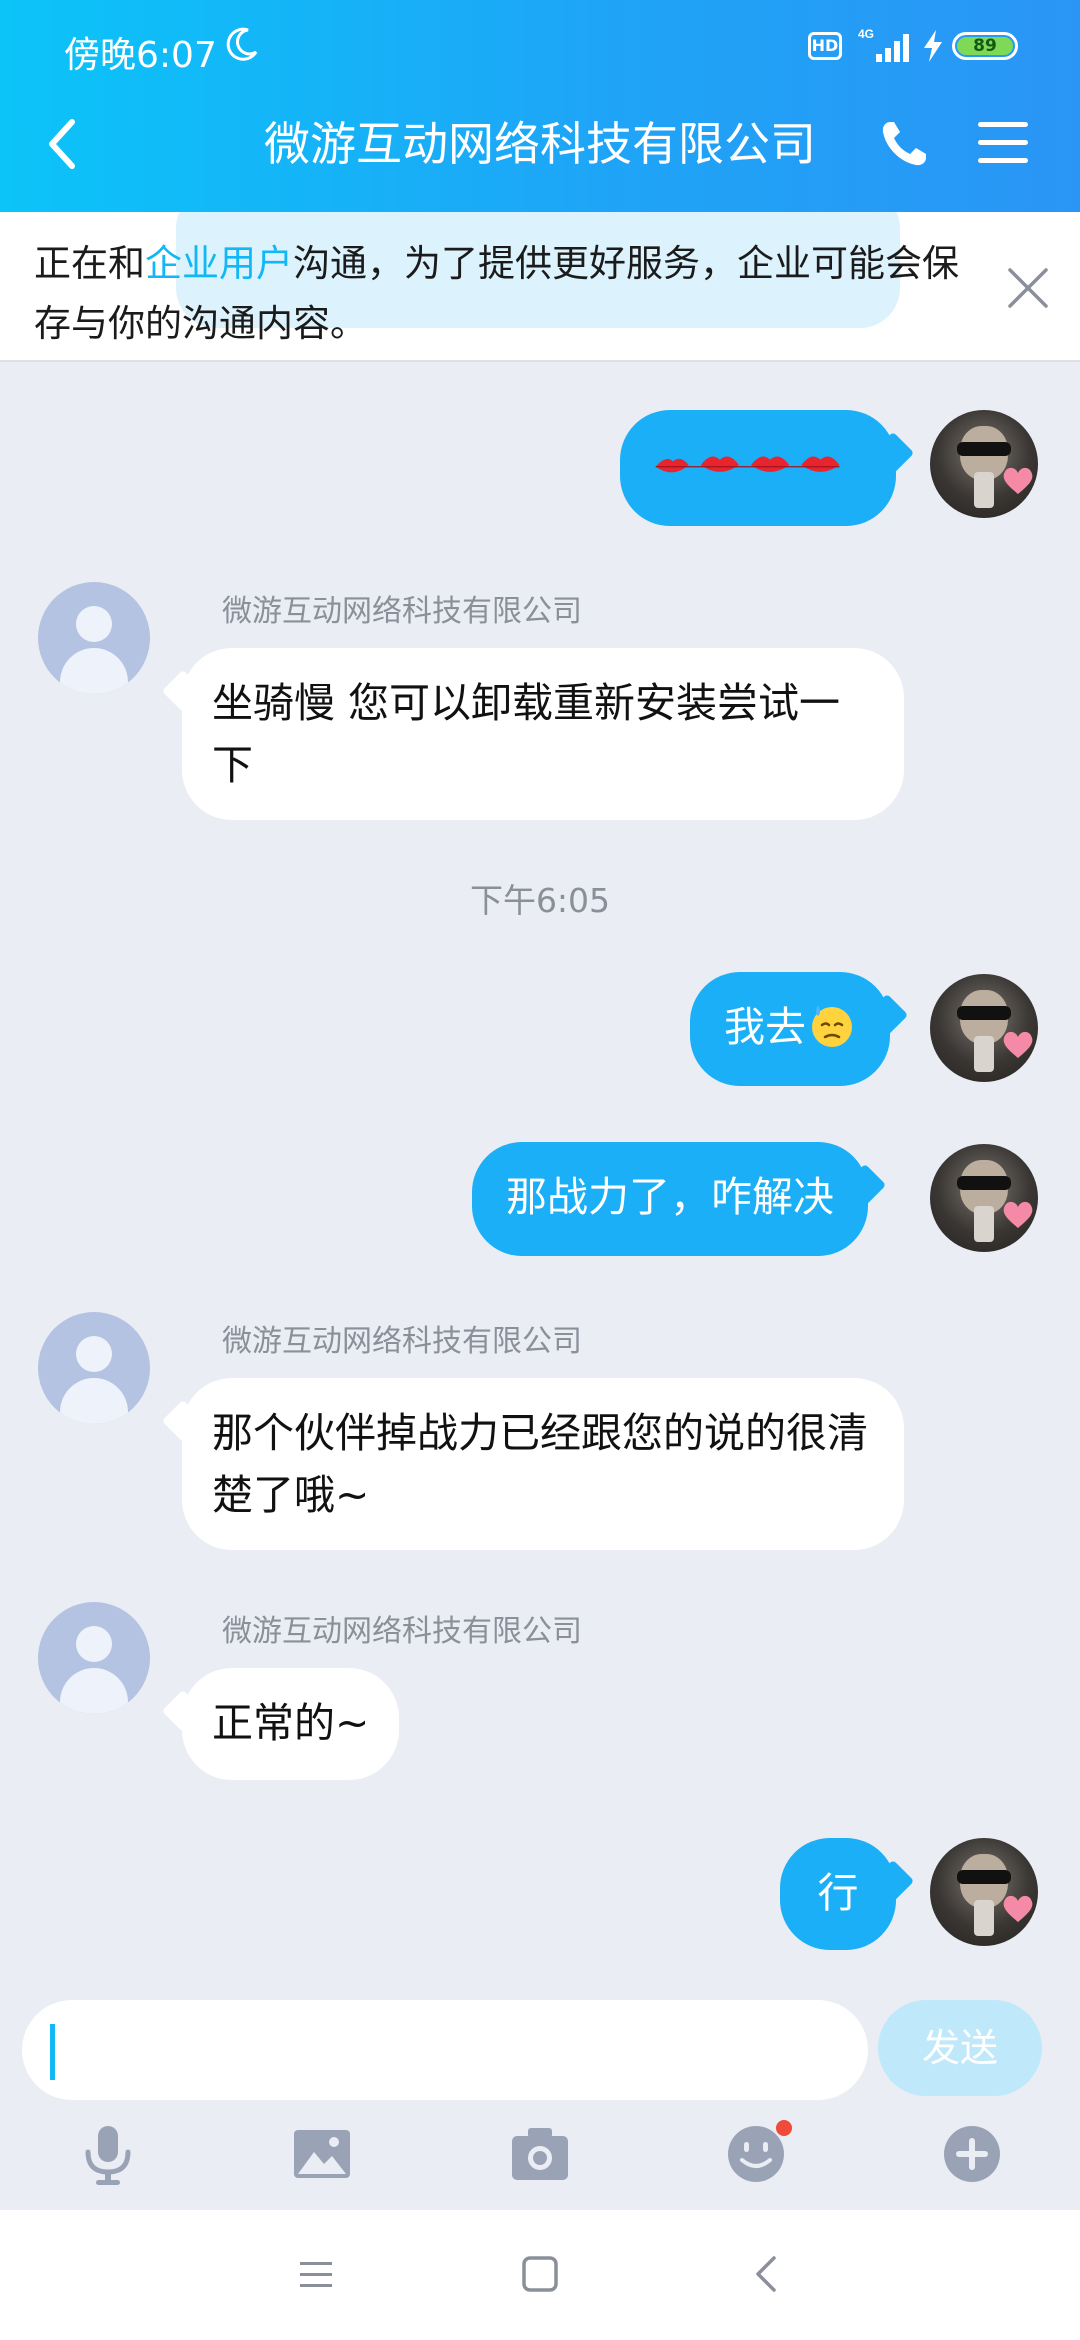 This screenshot has width=1080, height=2340. I want to click on message-bubble-out, so click(758, 468).